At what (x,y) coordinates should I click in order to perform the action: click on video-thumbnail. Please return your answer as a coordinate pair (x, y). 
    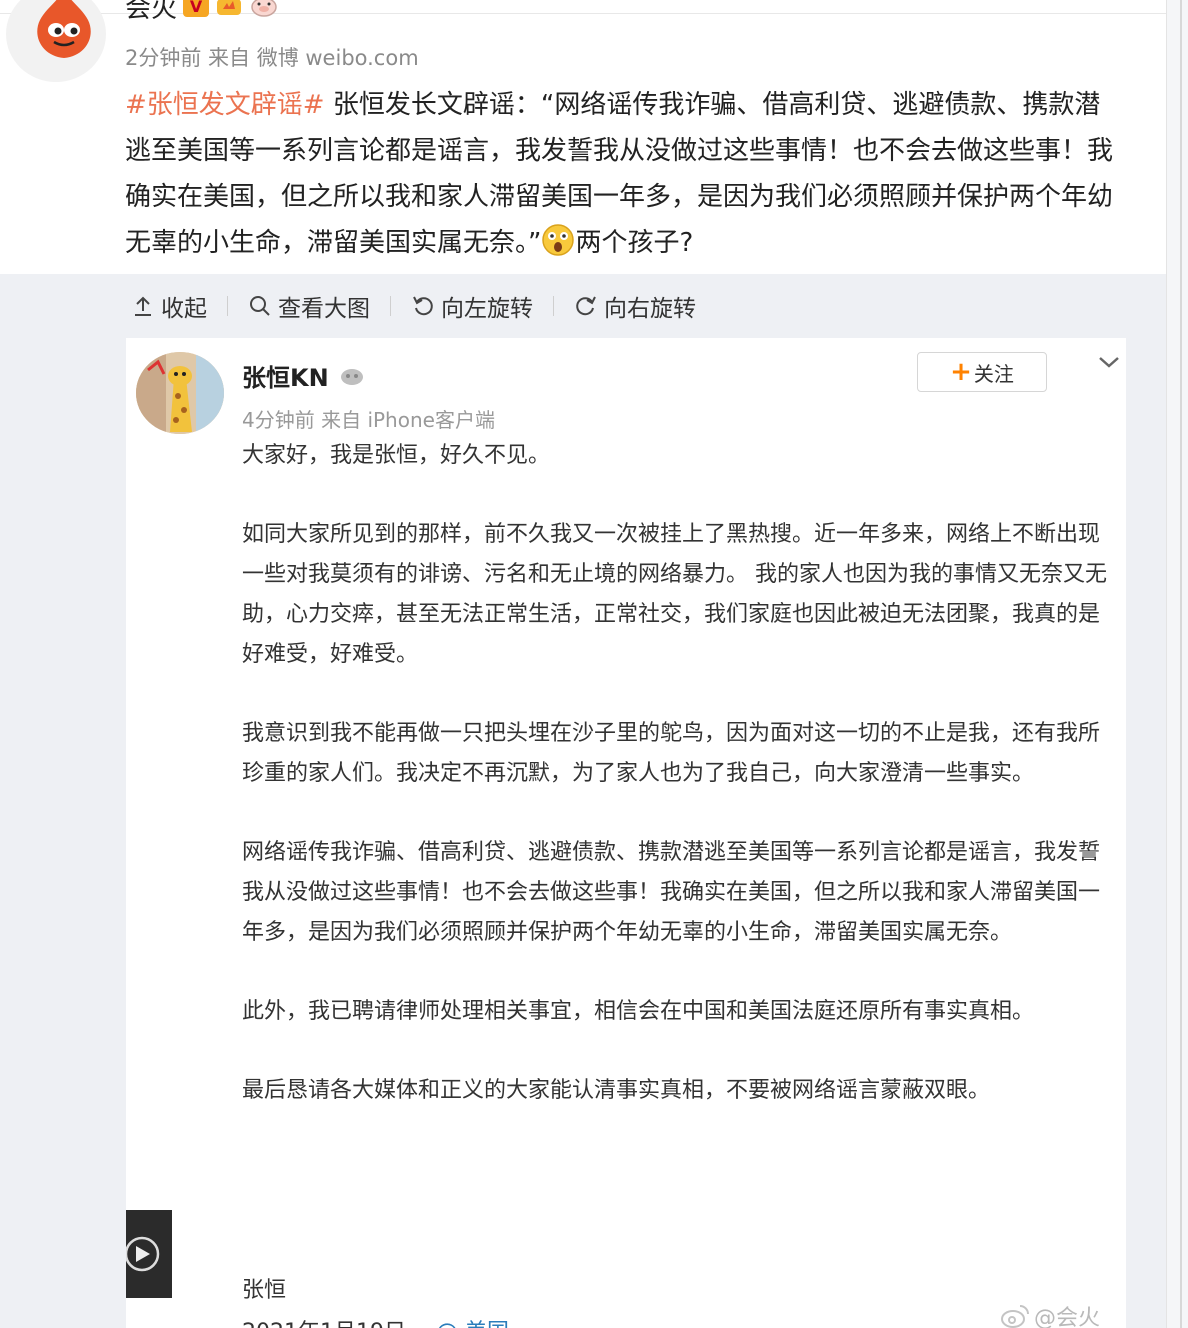
    Looking at the image, I should click on (149, 1254).